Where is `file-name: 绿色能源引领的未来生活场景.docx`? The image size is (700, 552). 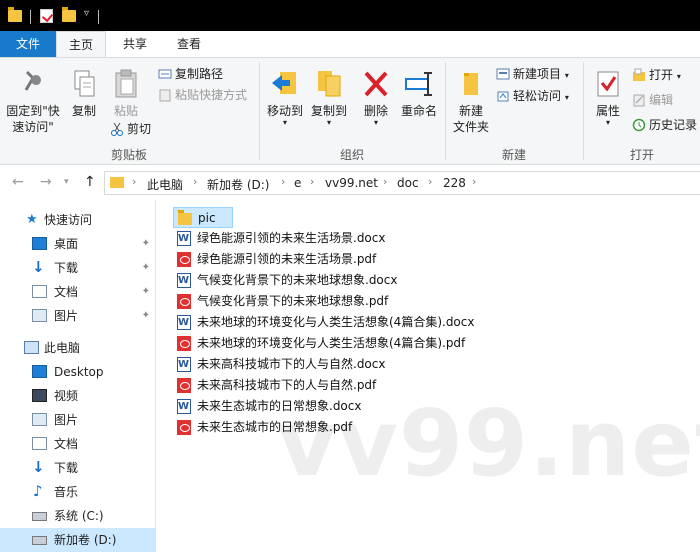
file-name: 绿色能源引领的未来生活场景.docx is located at coordinates (291, 238).